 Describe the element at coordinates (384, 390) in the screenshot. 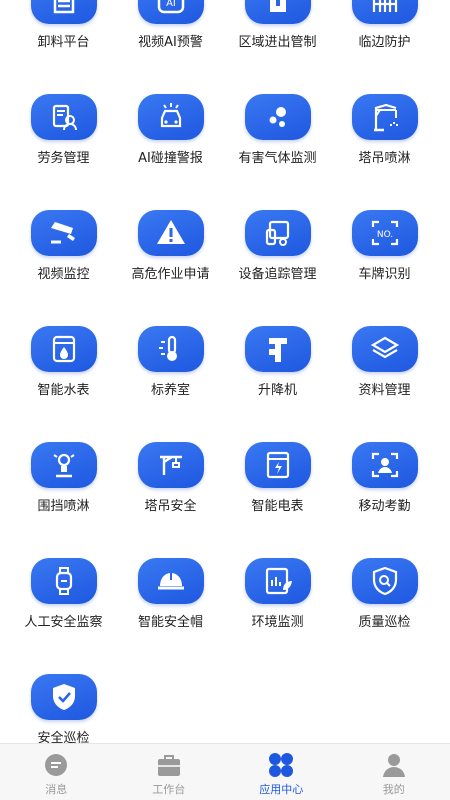

I see `app-label: 资料管理` at that location.